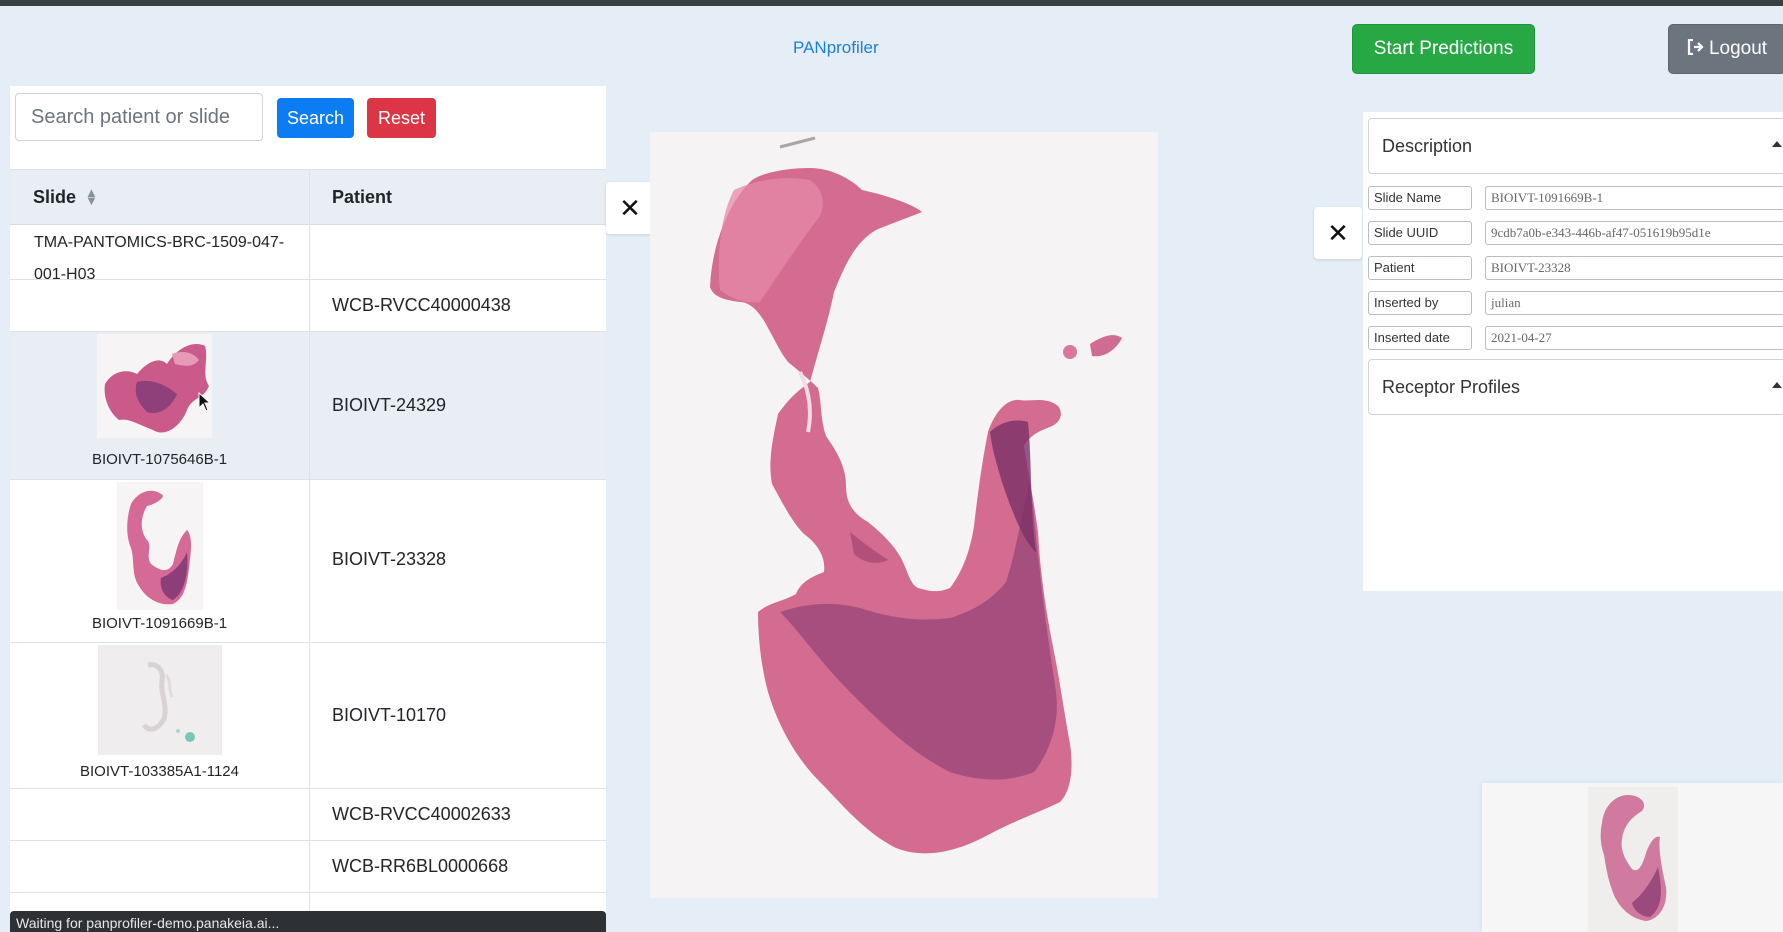 This screenshot has height=932, width=1783. I want to click on patient-field: BIOIVT-23328, so click(1634, 268).